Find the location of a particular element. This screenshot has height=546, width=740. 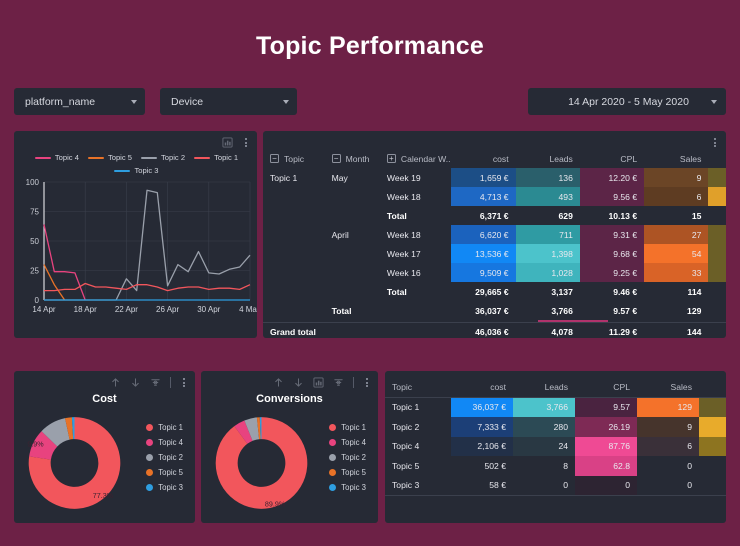

summary-header-topic: Topic is located at coordinates (418, 387).